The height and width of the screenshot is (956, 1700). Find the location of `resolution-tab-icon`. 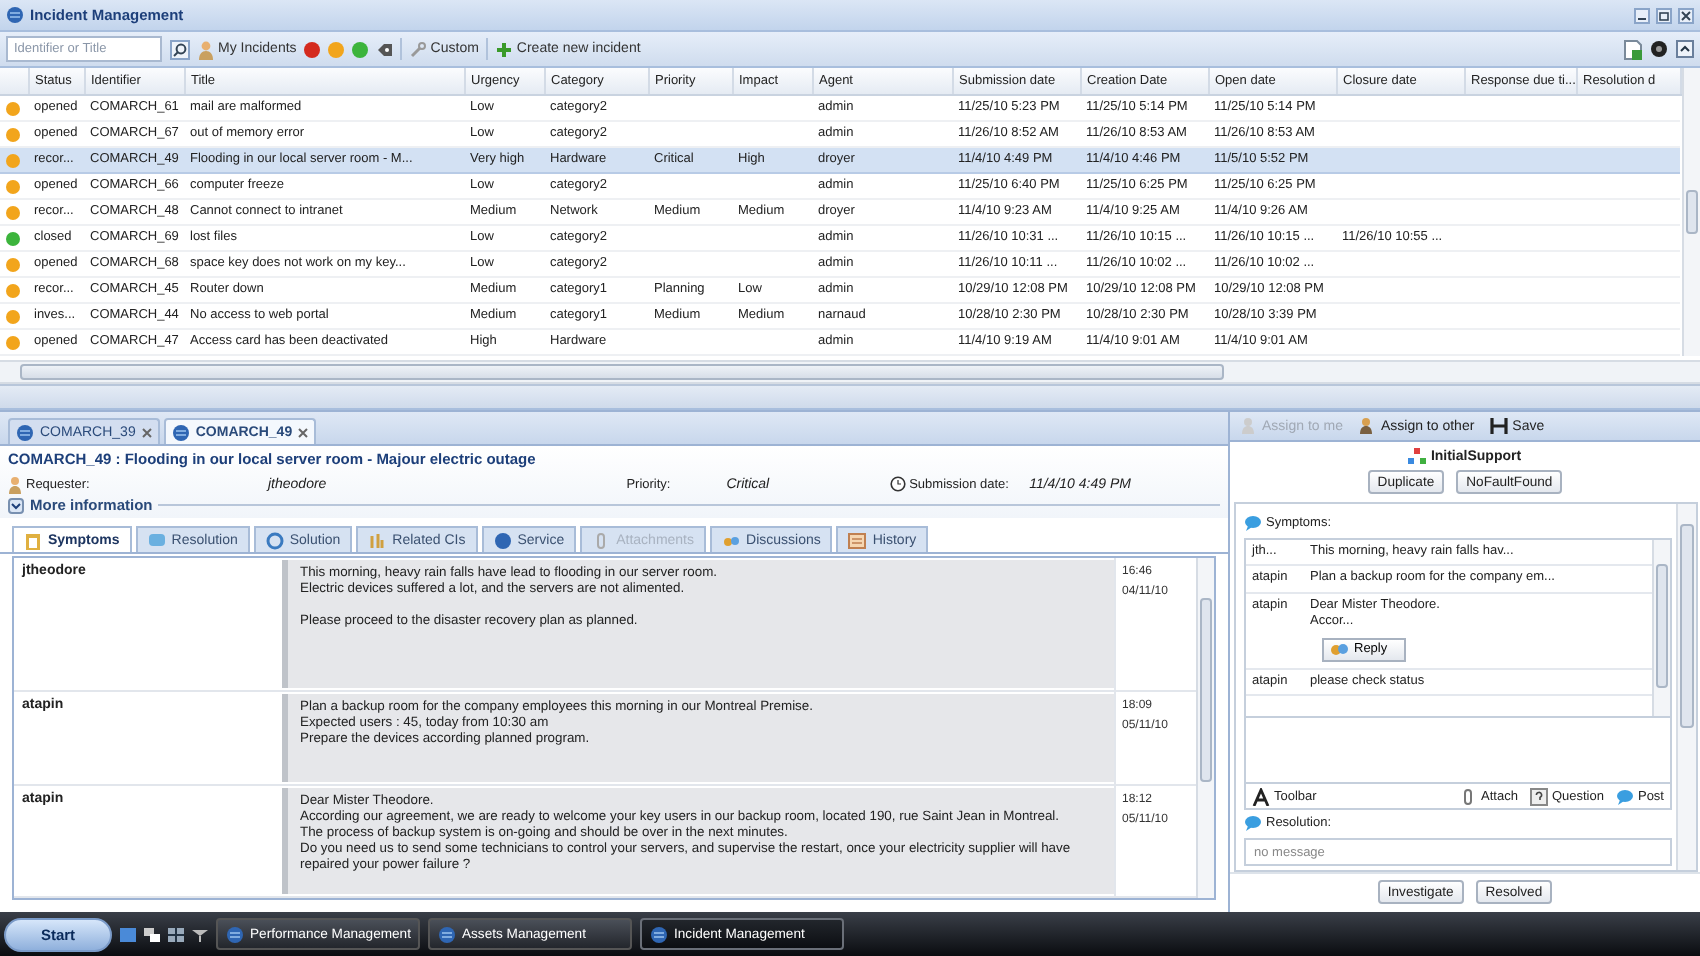

resolution-tab-icon is located at coordinates (156, 540).